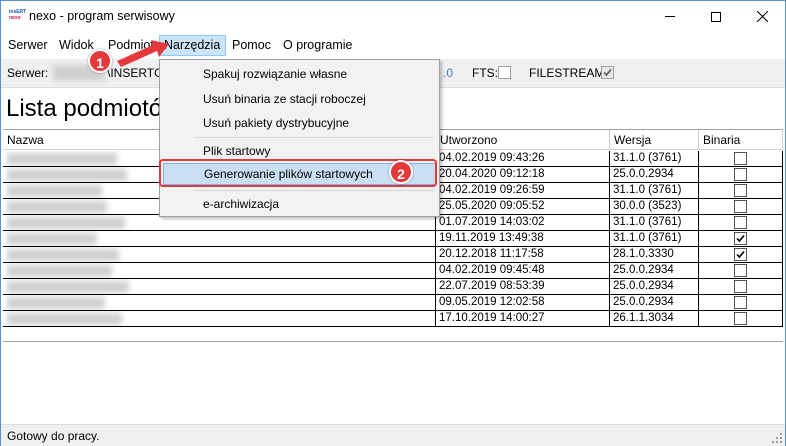 This screenshot has width=786, height=446. I want to click on status-bar: Gotowy do pracy., so click(393, 435).